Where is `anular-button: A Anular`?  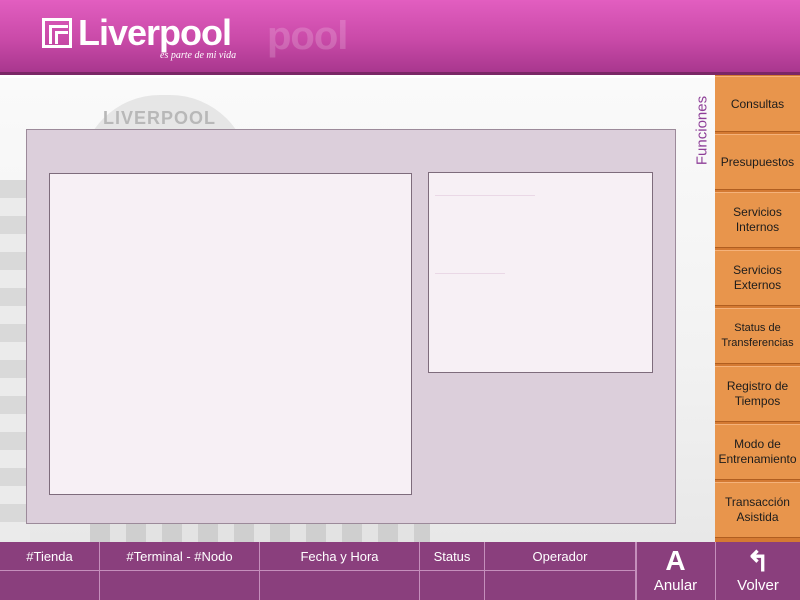 anular-button: A Anular is located at coordinates (675, 571).